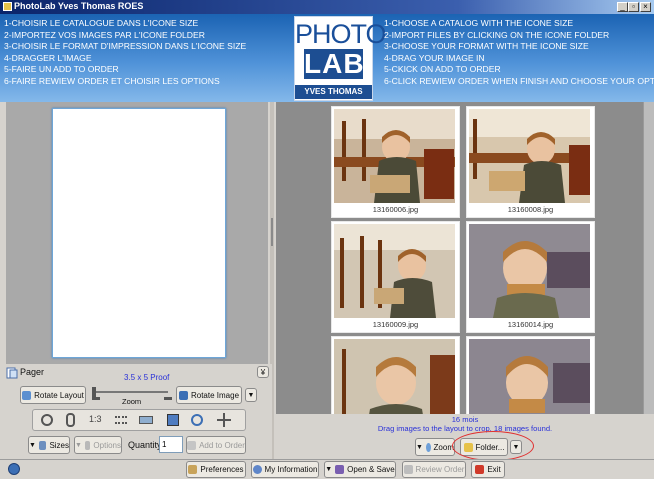 The height and width of the screenshot is (479, 654). What do you see at coordinates (12, 373) in the screenshot?
I see `pager-icon` at bounding box center [12, 373].